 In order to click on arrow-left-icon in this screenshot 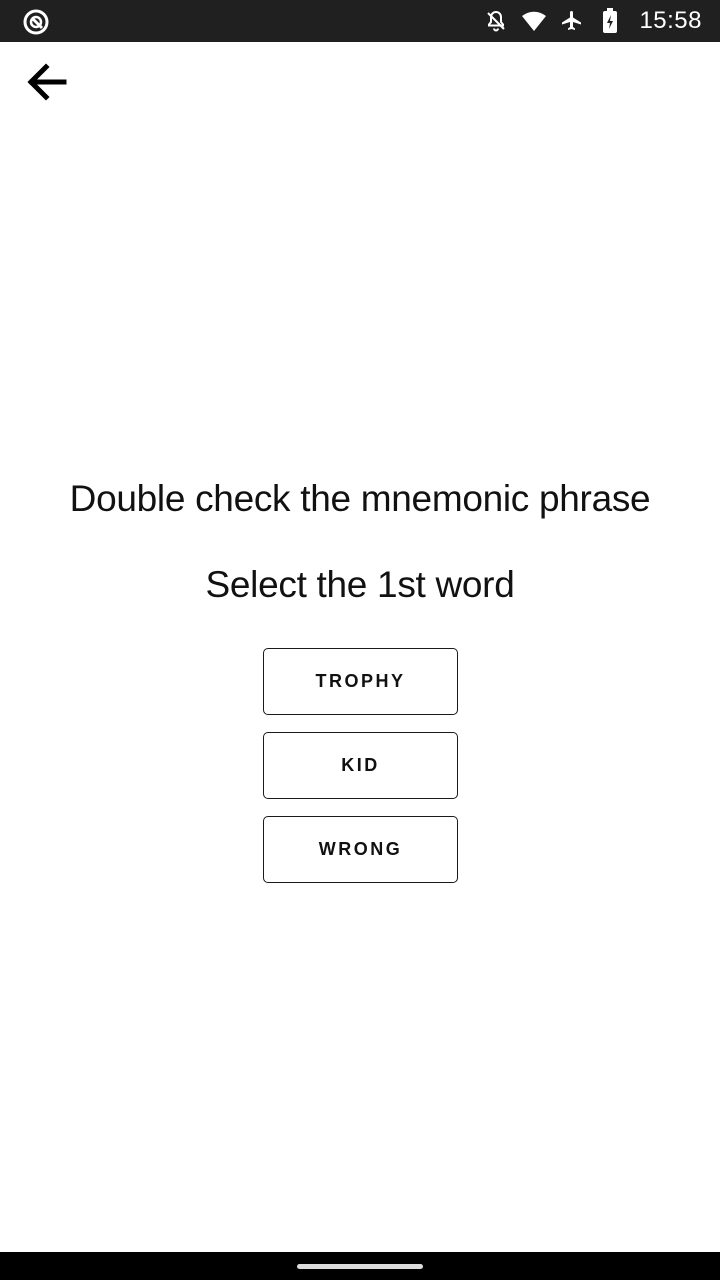, I will do `click(46, 84)`.